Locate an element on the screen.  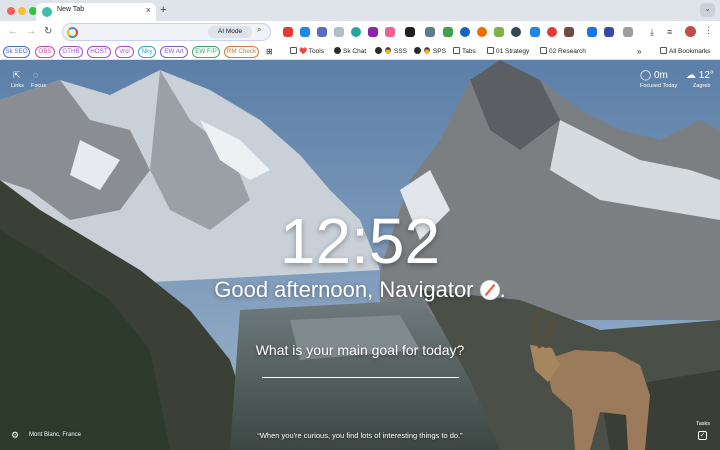
bookmark-chip: Nky is located at coordinates (147, 52).